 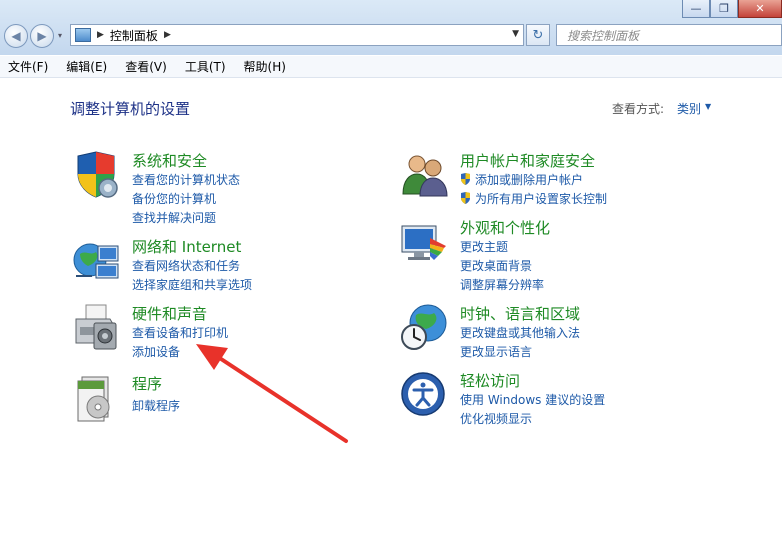 What do you see at coordinates (174, 217) in the screenshot?
I see `link-troubleshoot: 查找并解决问题` at bounding box center [174, 217].